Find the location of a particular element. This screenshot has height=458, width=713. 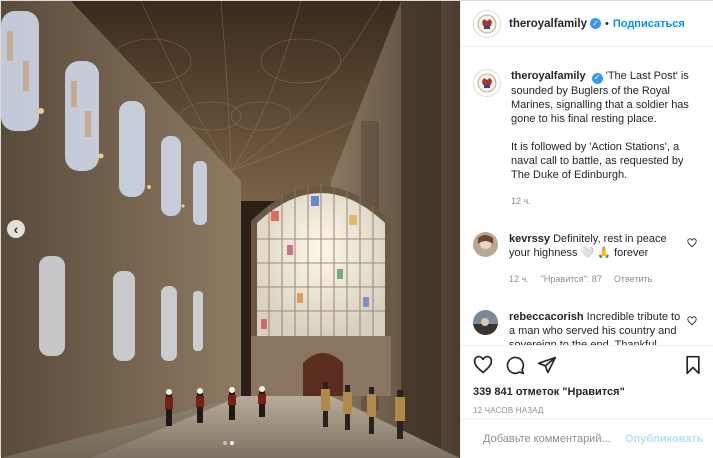

like-count: 339 841 отметок "Нравится" is located at coordinates (588, 392).